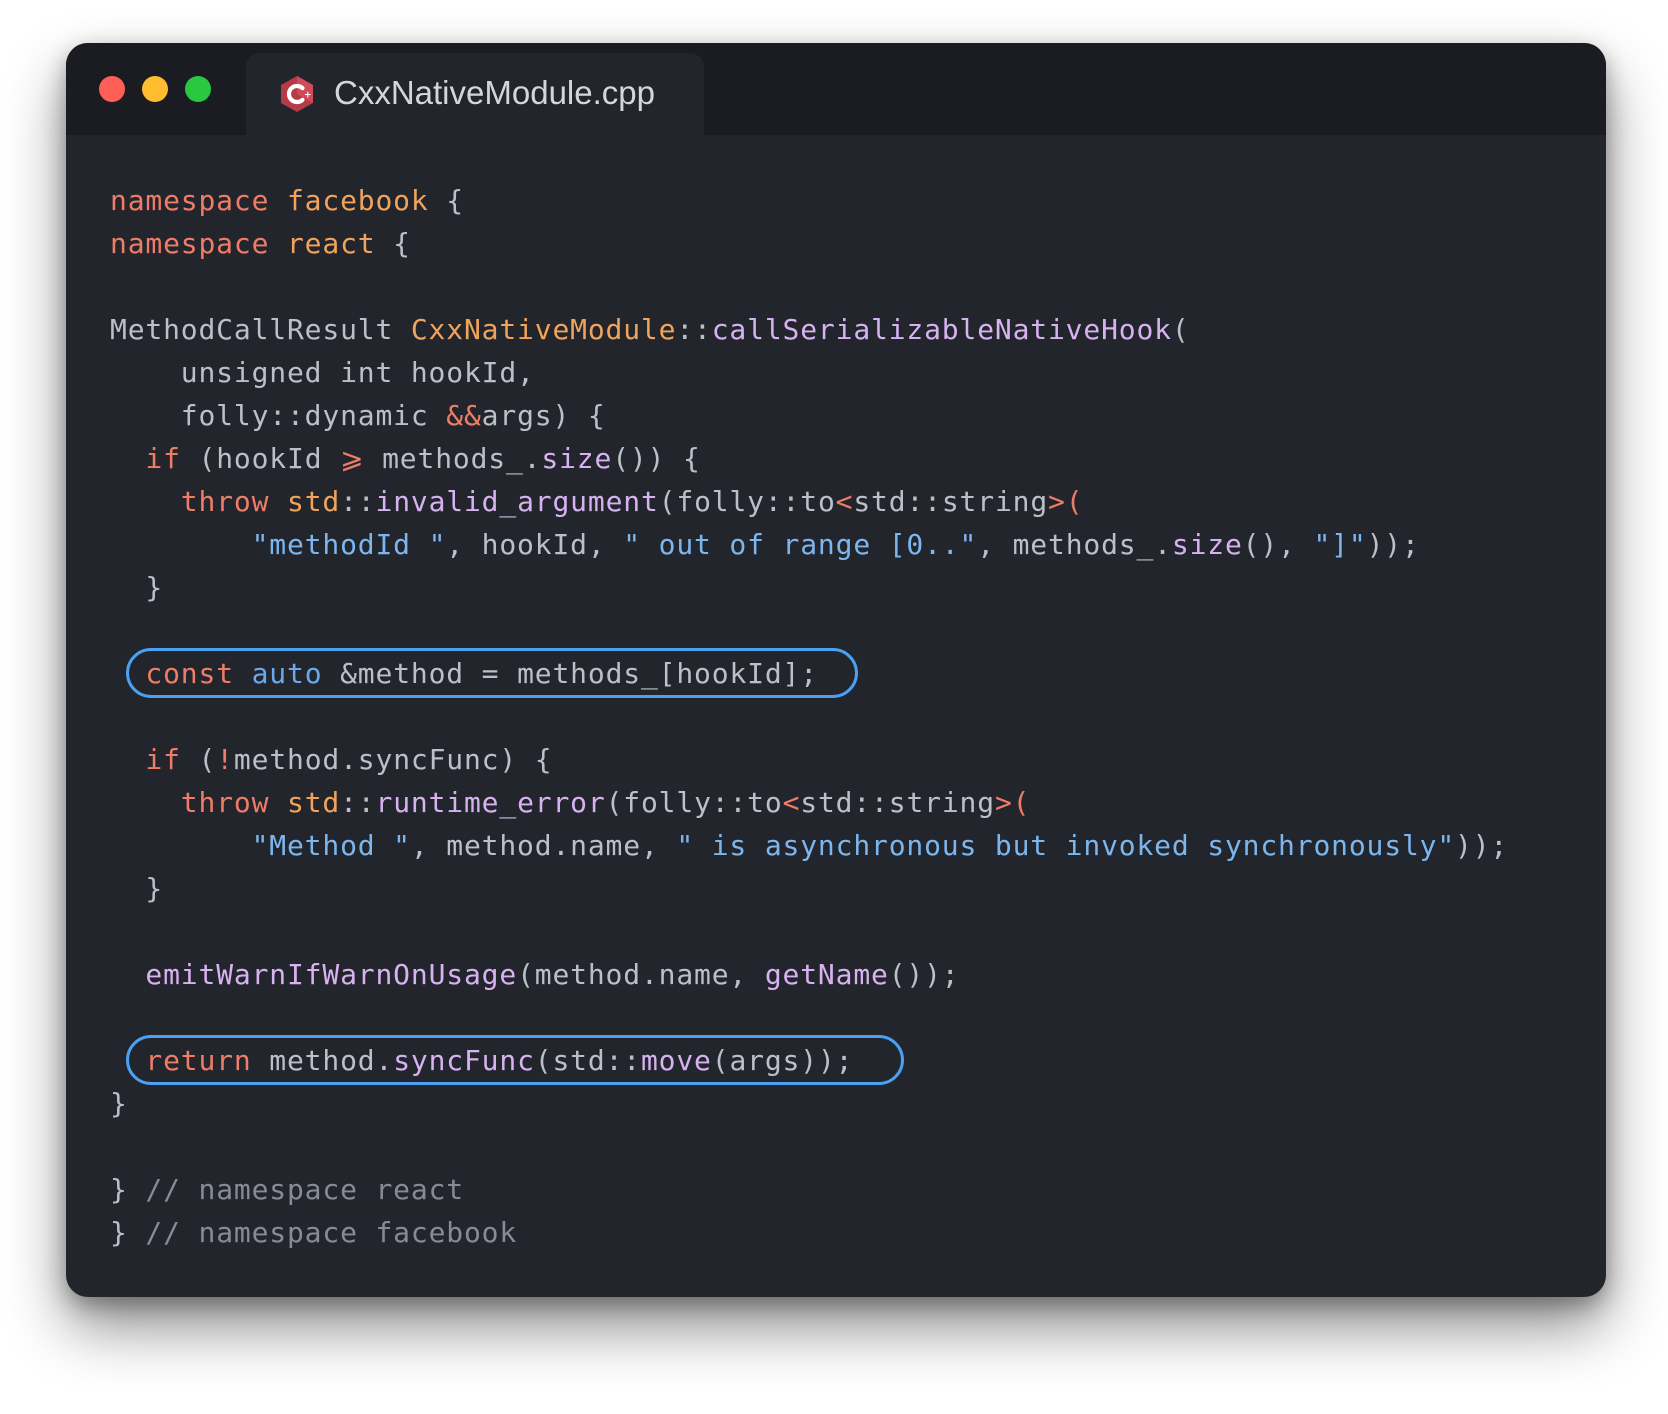  What do you see at coordinates (352, 458) in the screenshot?
I see `code-token: ⩾` at bounding box center [352, 458].